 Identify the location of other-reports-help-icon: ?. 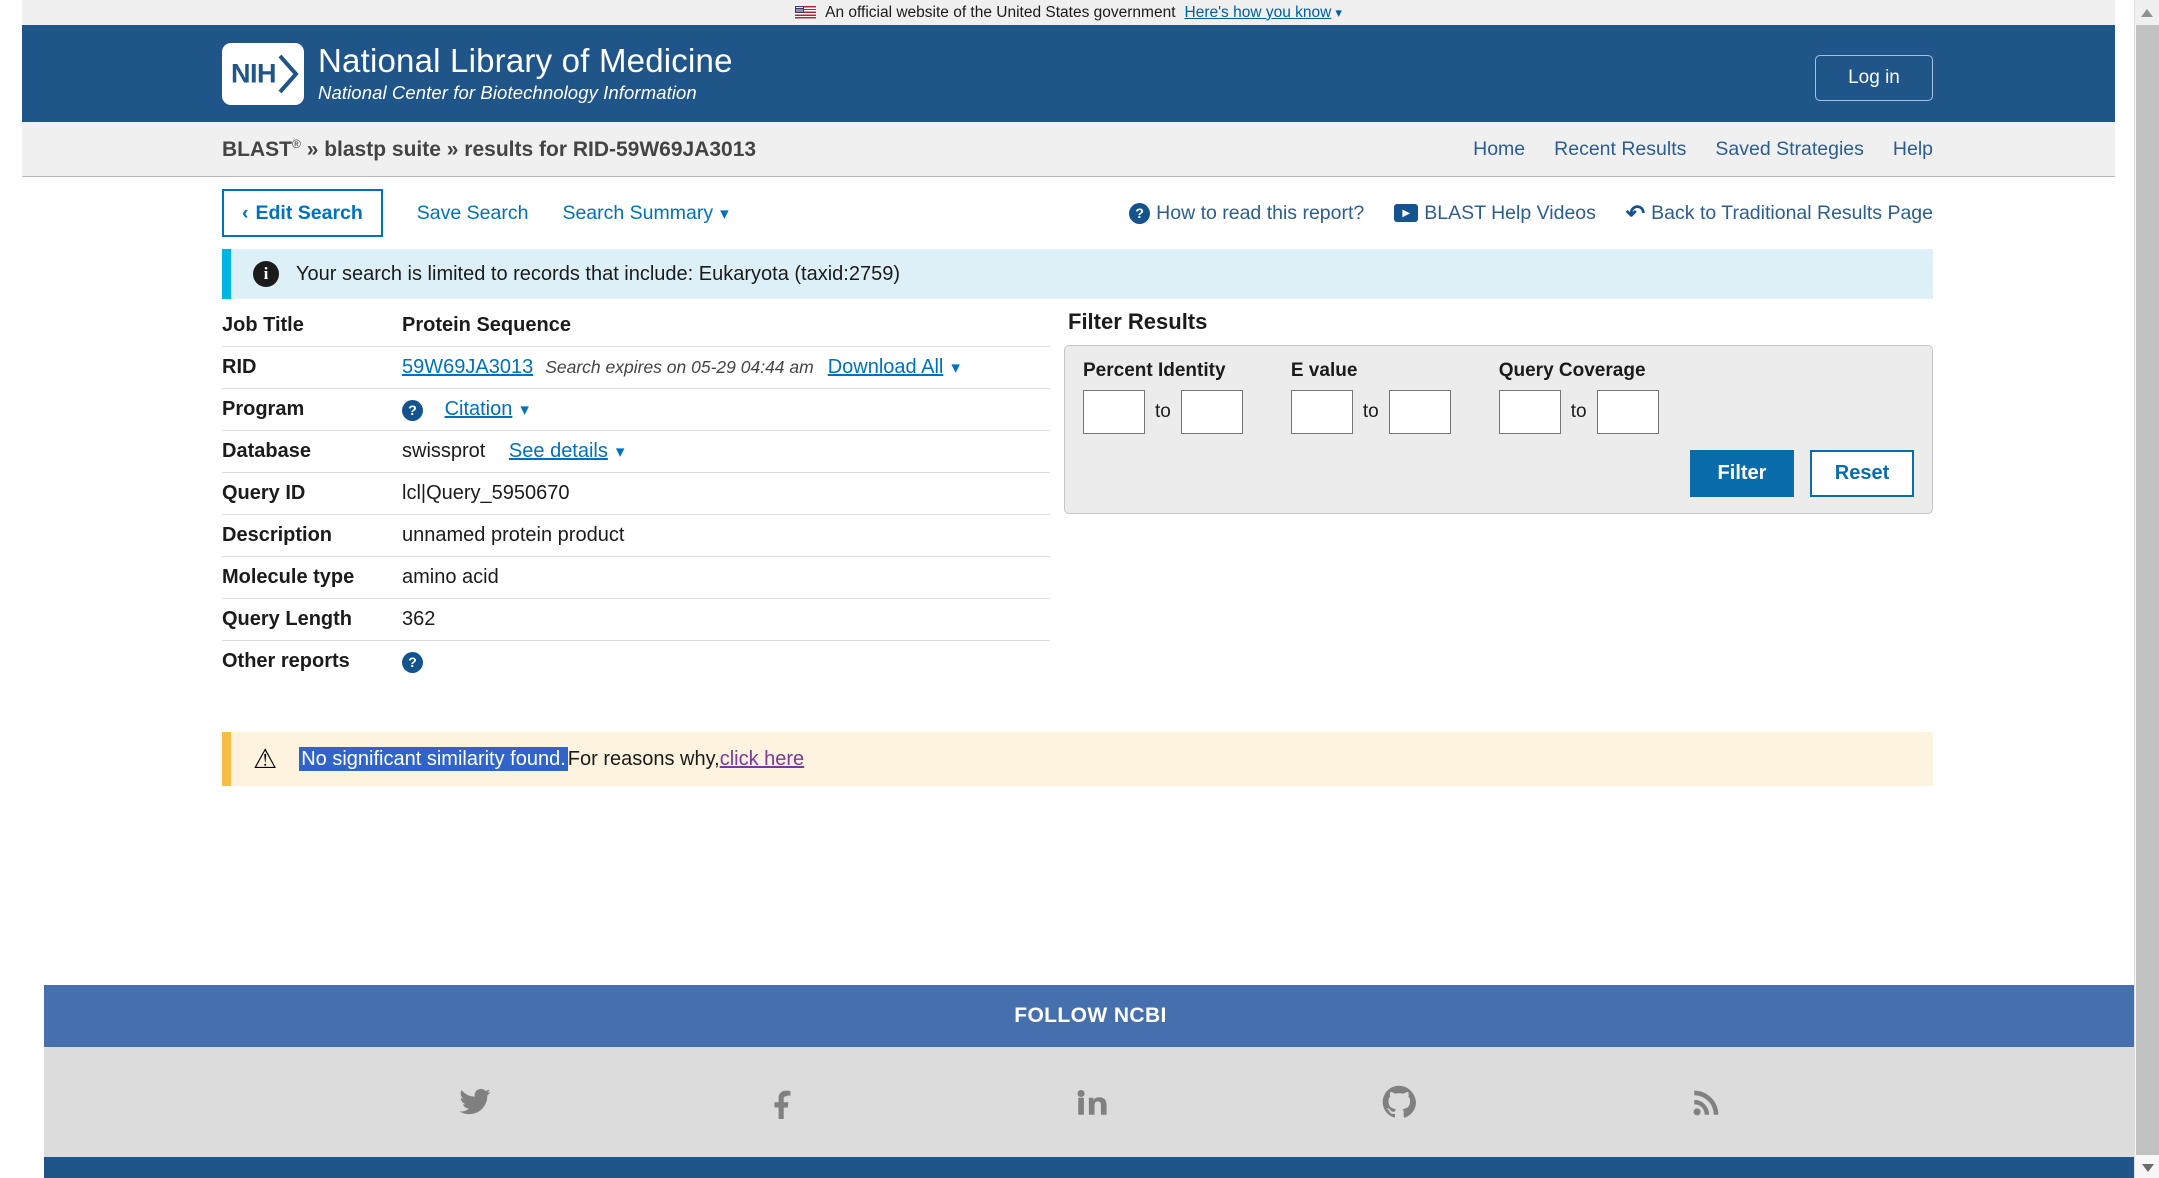
(412, 662).